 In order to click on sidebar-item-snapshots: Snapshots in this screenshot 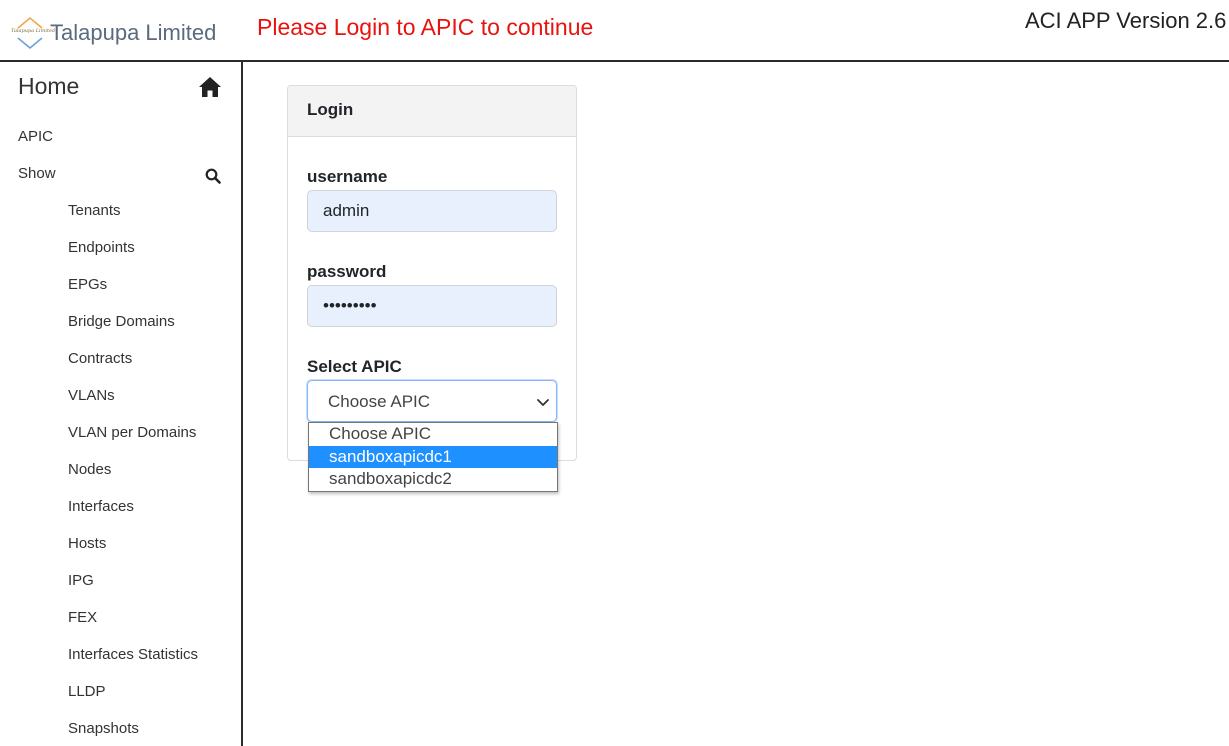, I will do `click(103, 728)`.